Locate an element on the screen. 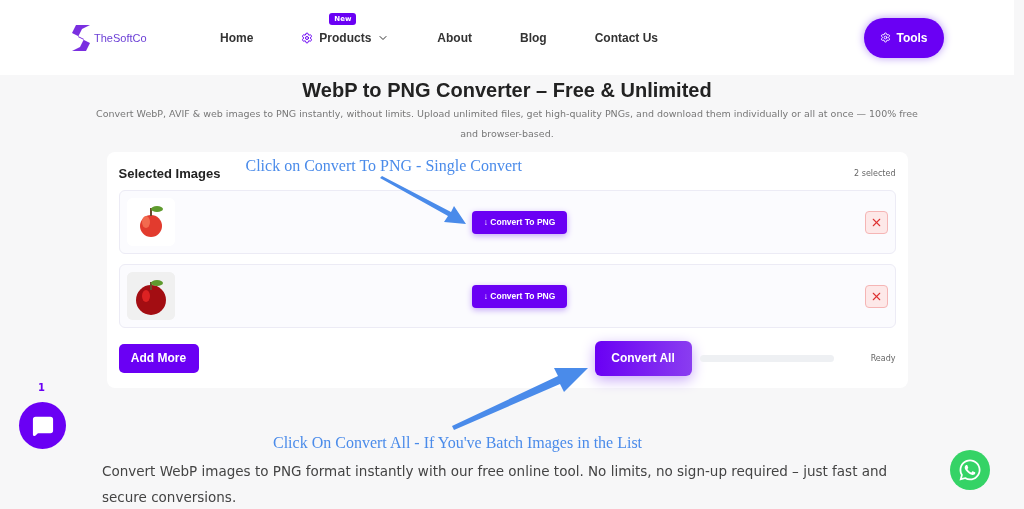 The height and width of the screenshot is (509, 1024). subtitle: Convert WebP, AVIF & web images to PNG instantly, without limits. Upload unlimited files, get high-quality PNGs, and download them individually or all at once — 100% free and browser-based. is located at coordinates (507, 124).